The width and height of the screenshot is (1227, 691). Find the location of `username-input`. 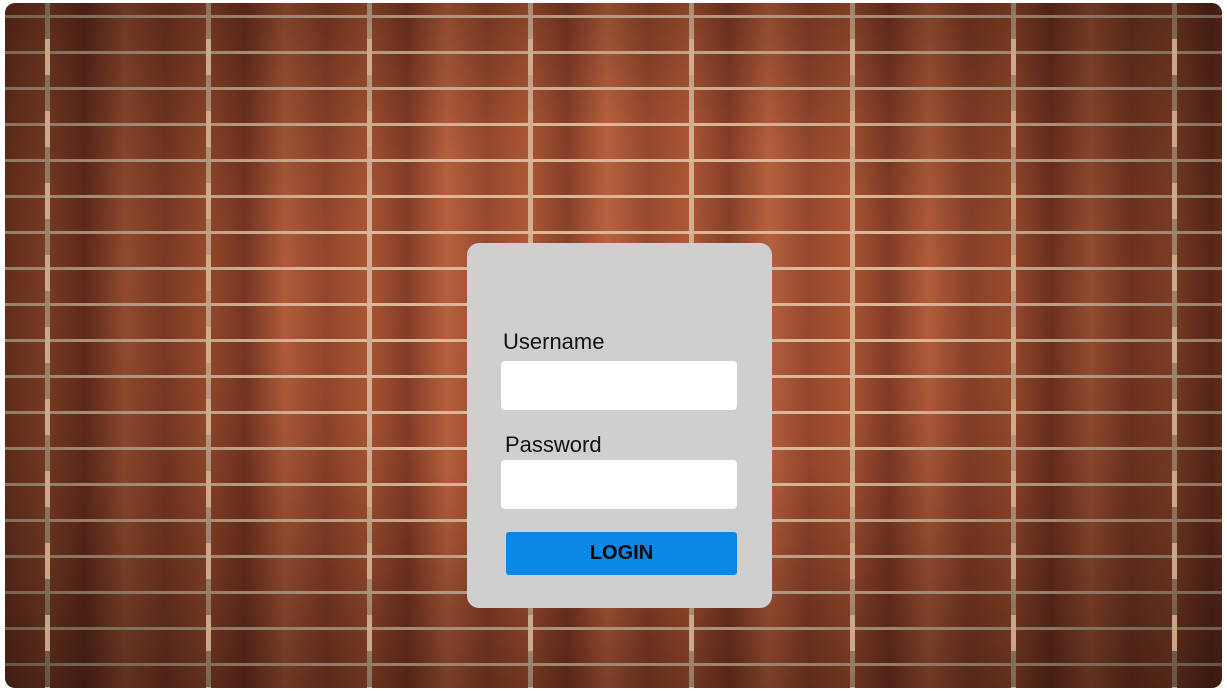

username-input is located at coordinates (619, 385).